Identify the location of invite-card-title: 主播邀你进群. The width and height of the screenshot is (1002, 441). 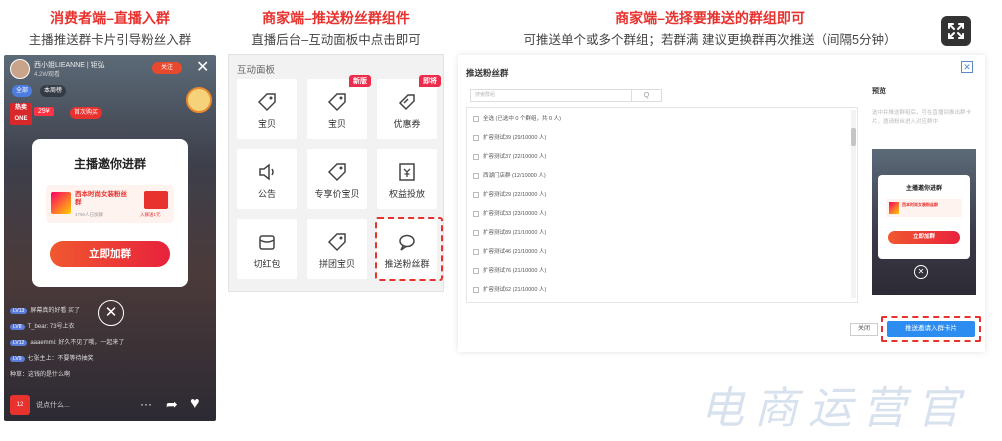
(109, 164).